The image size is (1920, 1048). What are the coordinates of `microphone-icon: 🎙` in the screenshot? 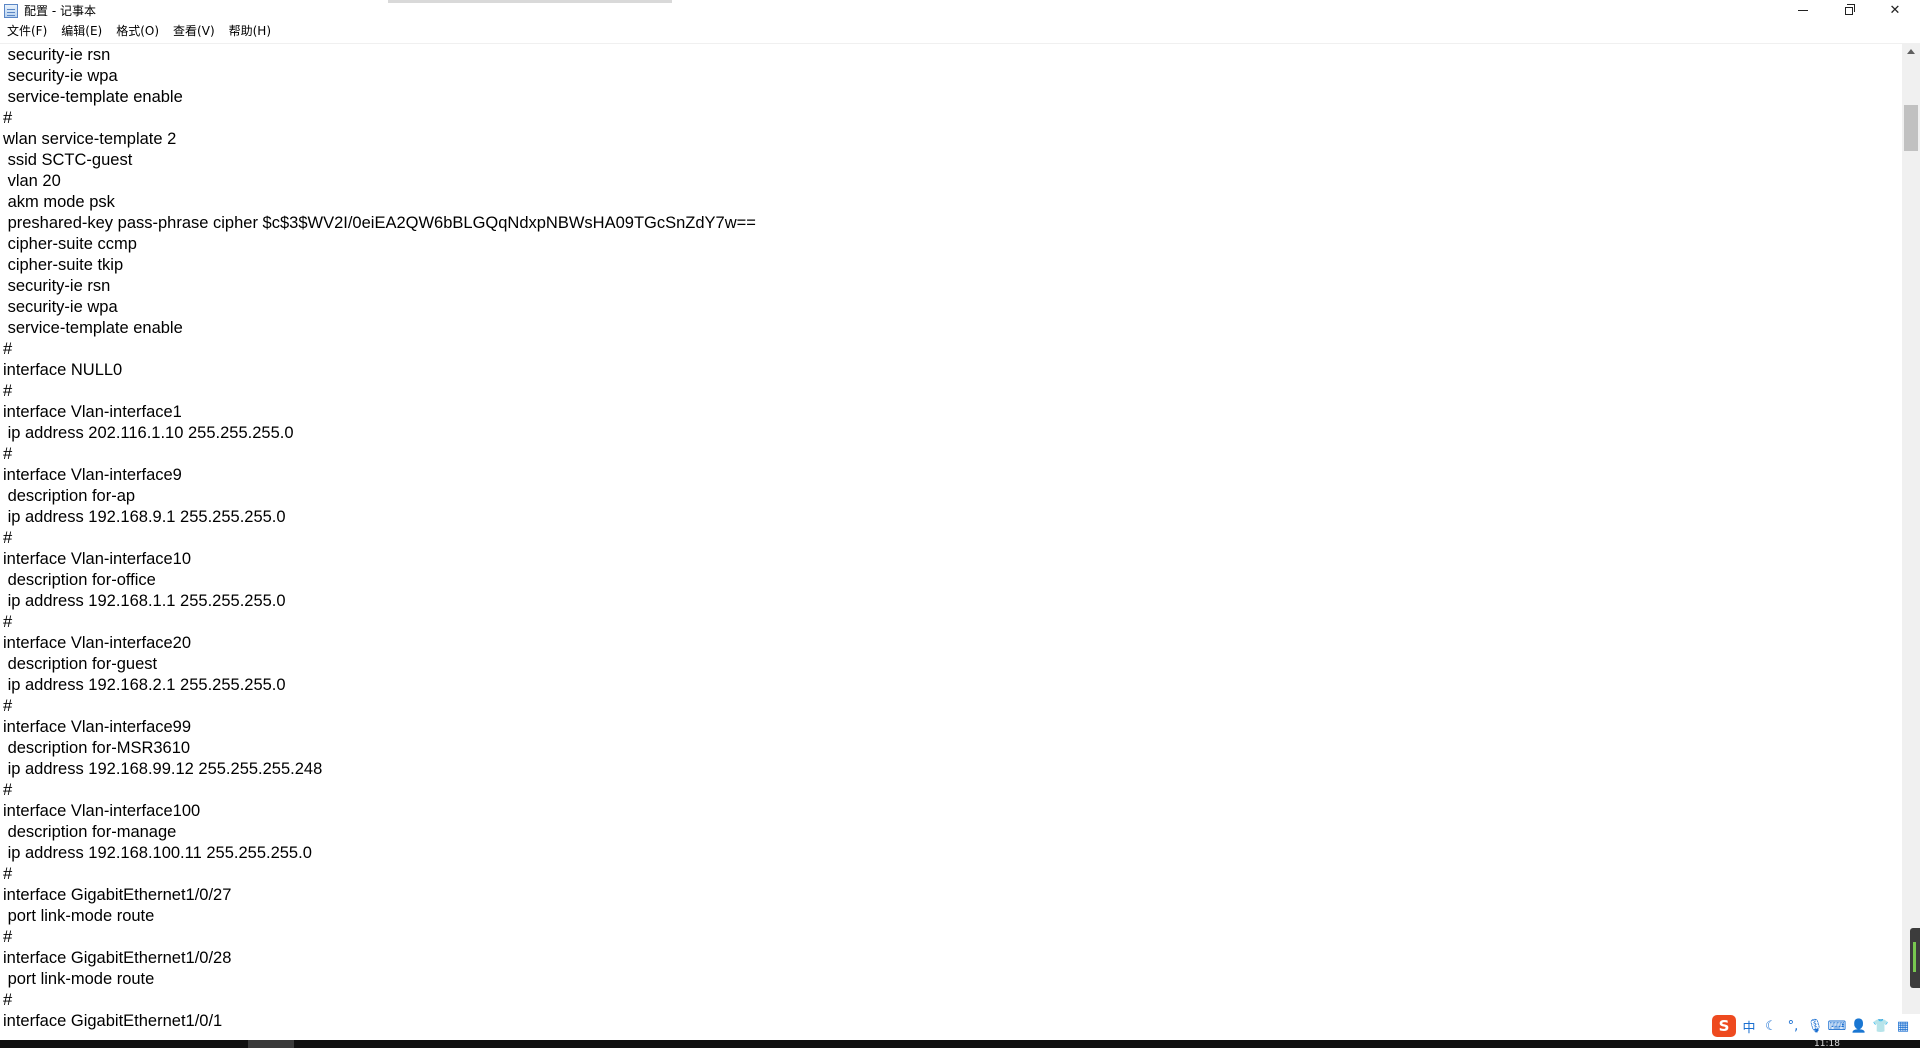 It's located at (1815, 1026).